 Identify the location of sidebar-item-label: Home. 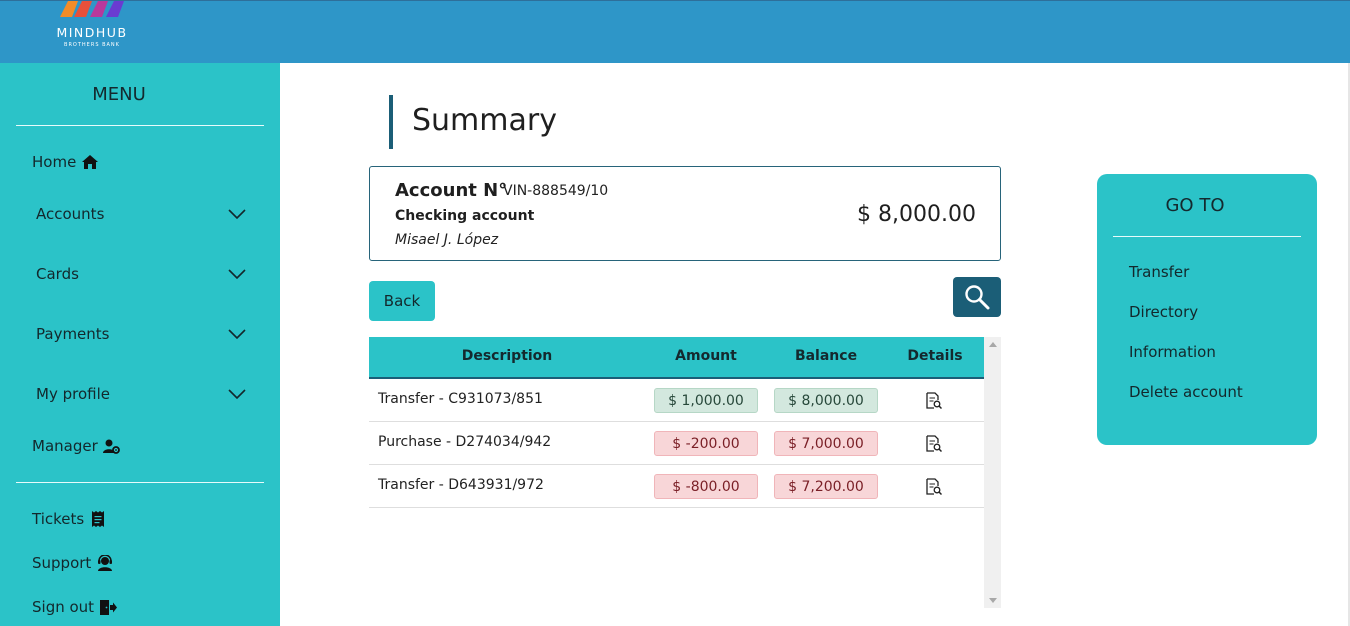
(54, 162).